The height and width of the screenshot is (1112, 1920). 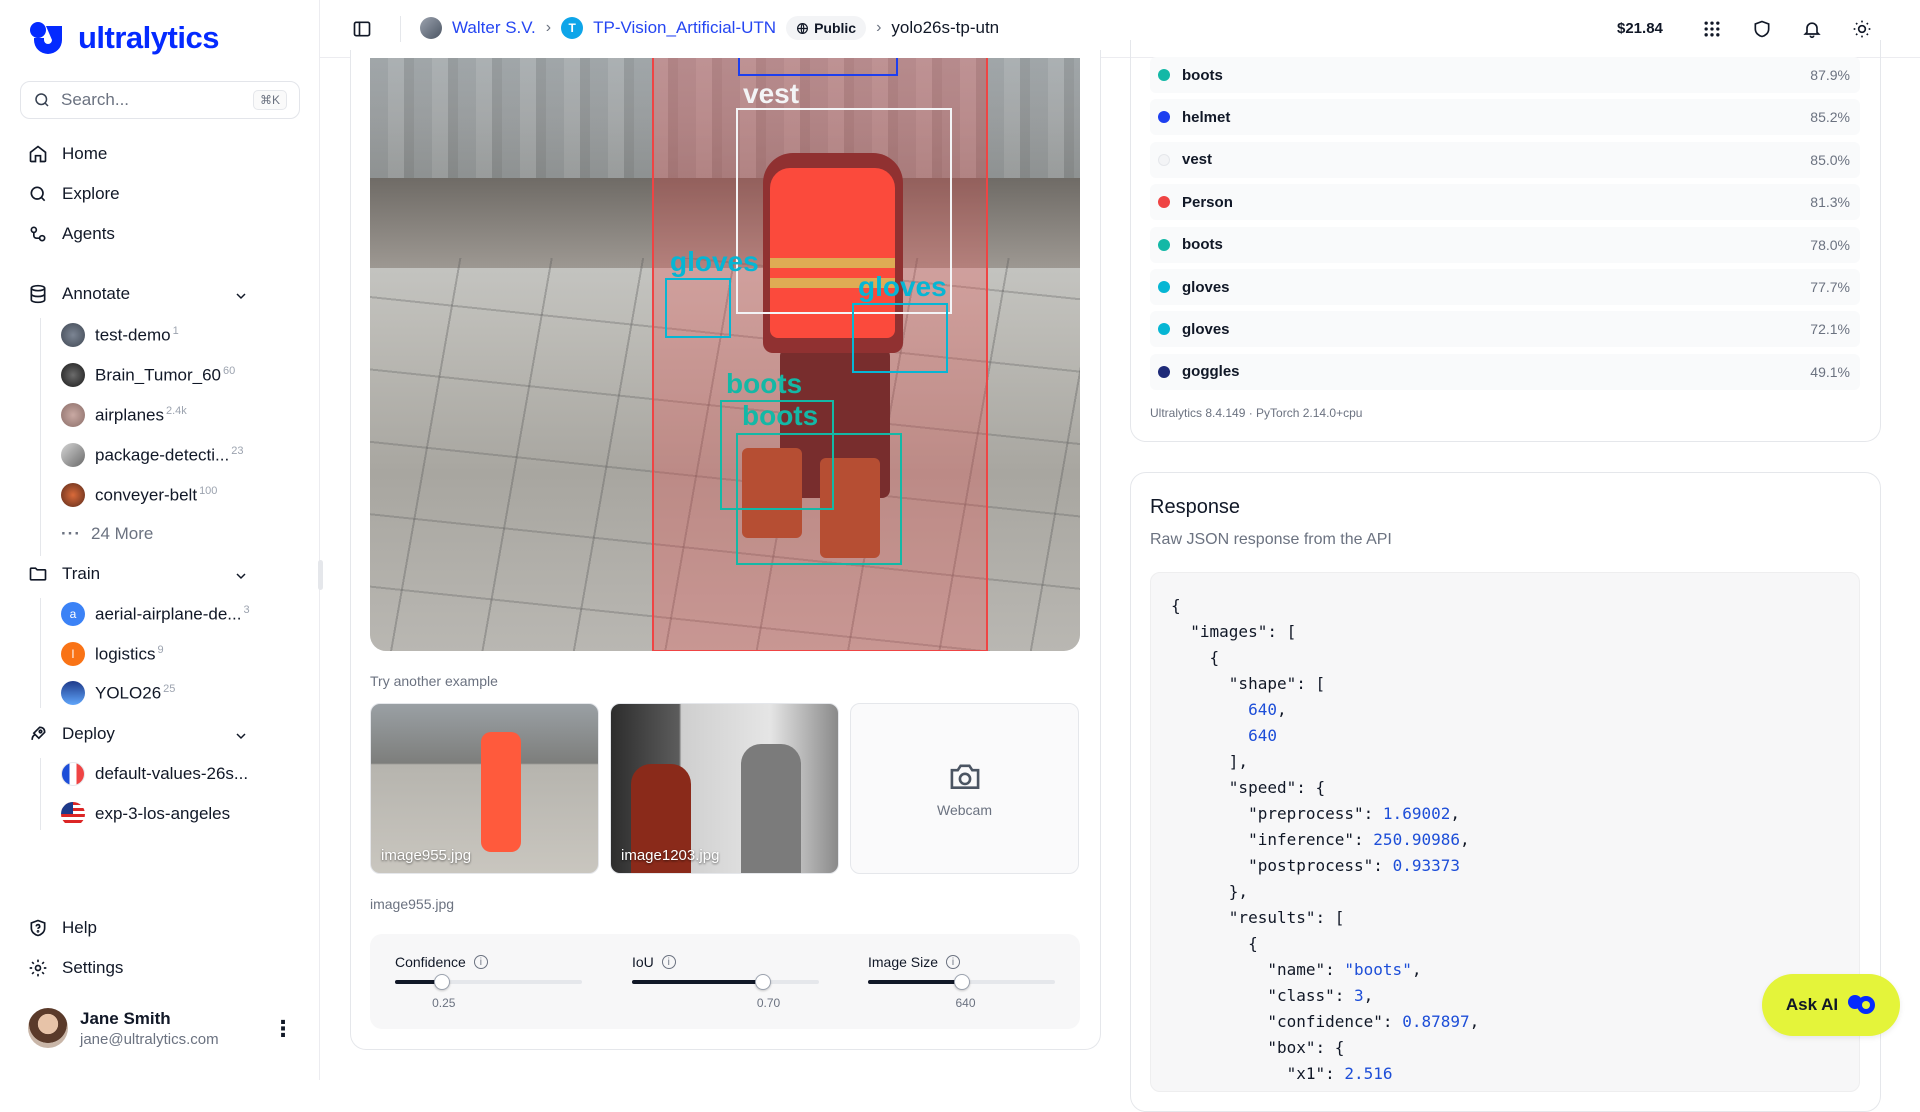 What do you see at coordinates (241, 576) in the screenshot?
I see `train-chevron-down-icon` at bounding box center [241, 576].